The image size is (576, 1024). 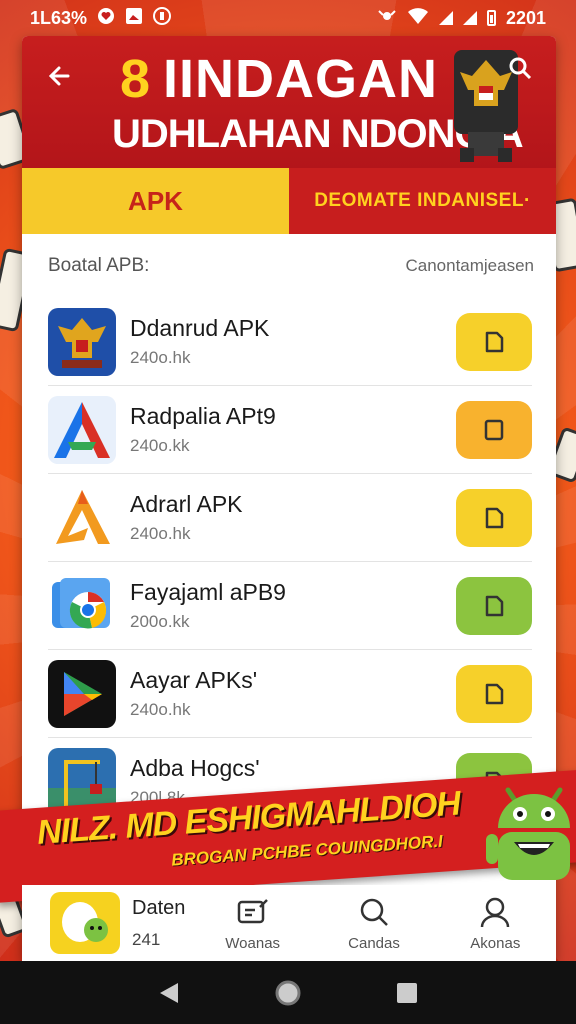 I want to click on edit-icon, so click(x=252, y=910).